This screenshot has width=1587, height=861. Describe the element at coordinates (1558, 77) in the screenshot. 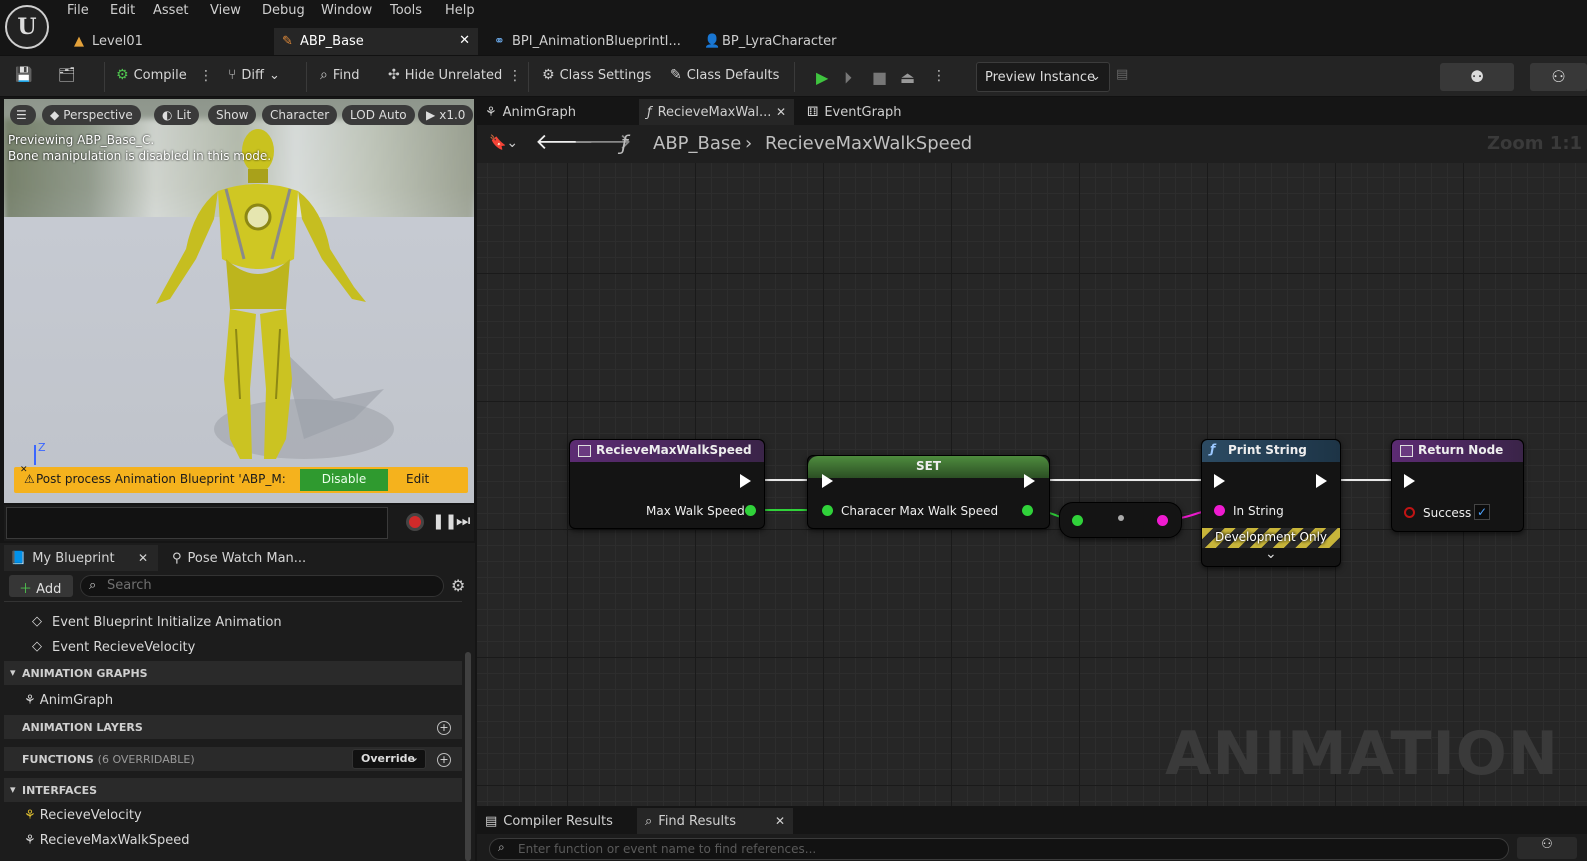

I see `animation-mode-button: ⚇` at that location.